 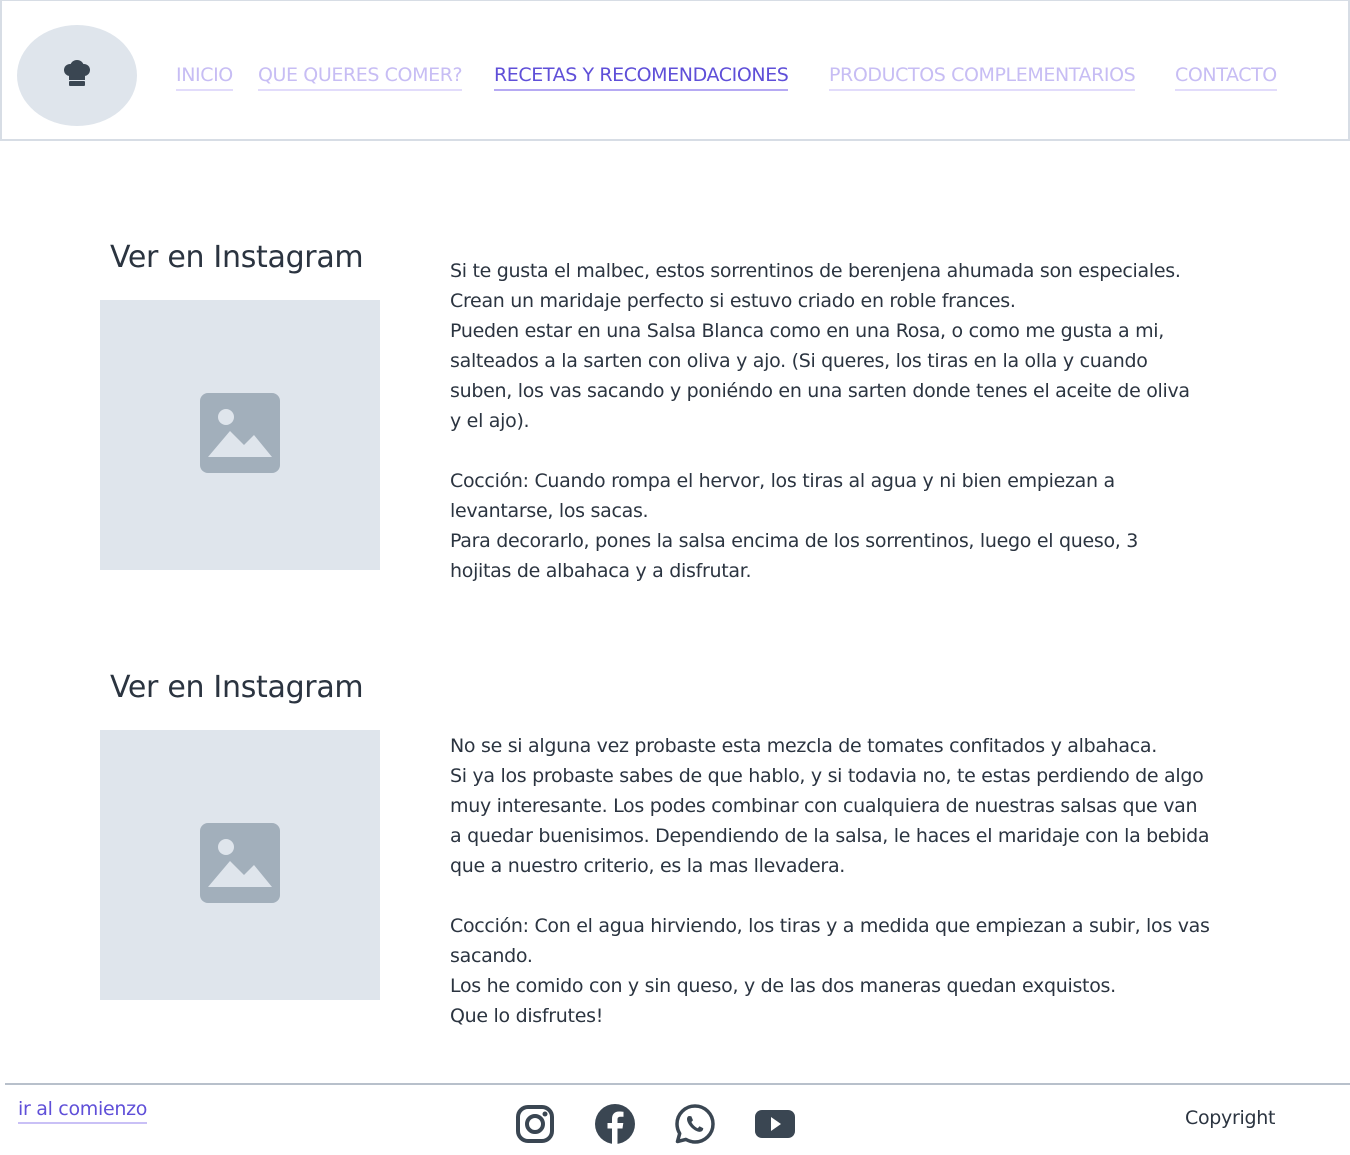 I want to click on whatsapp-icon, so click(x=695, y=1124).